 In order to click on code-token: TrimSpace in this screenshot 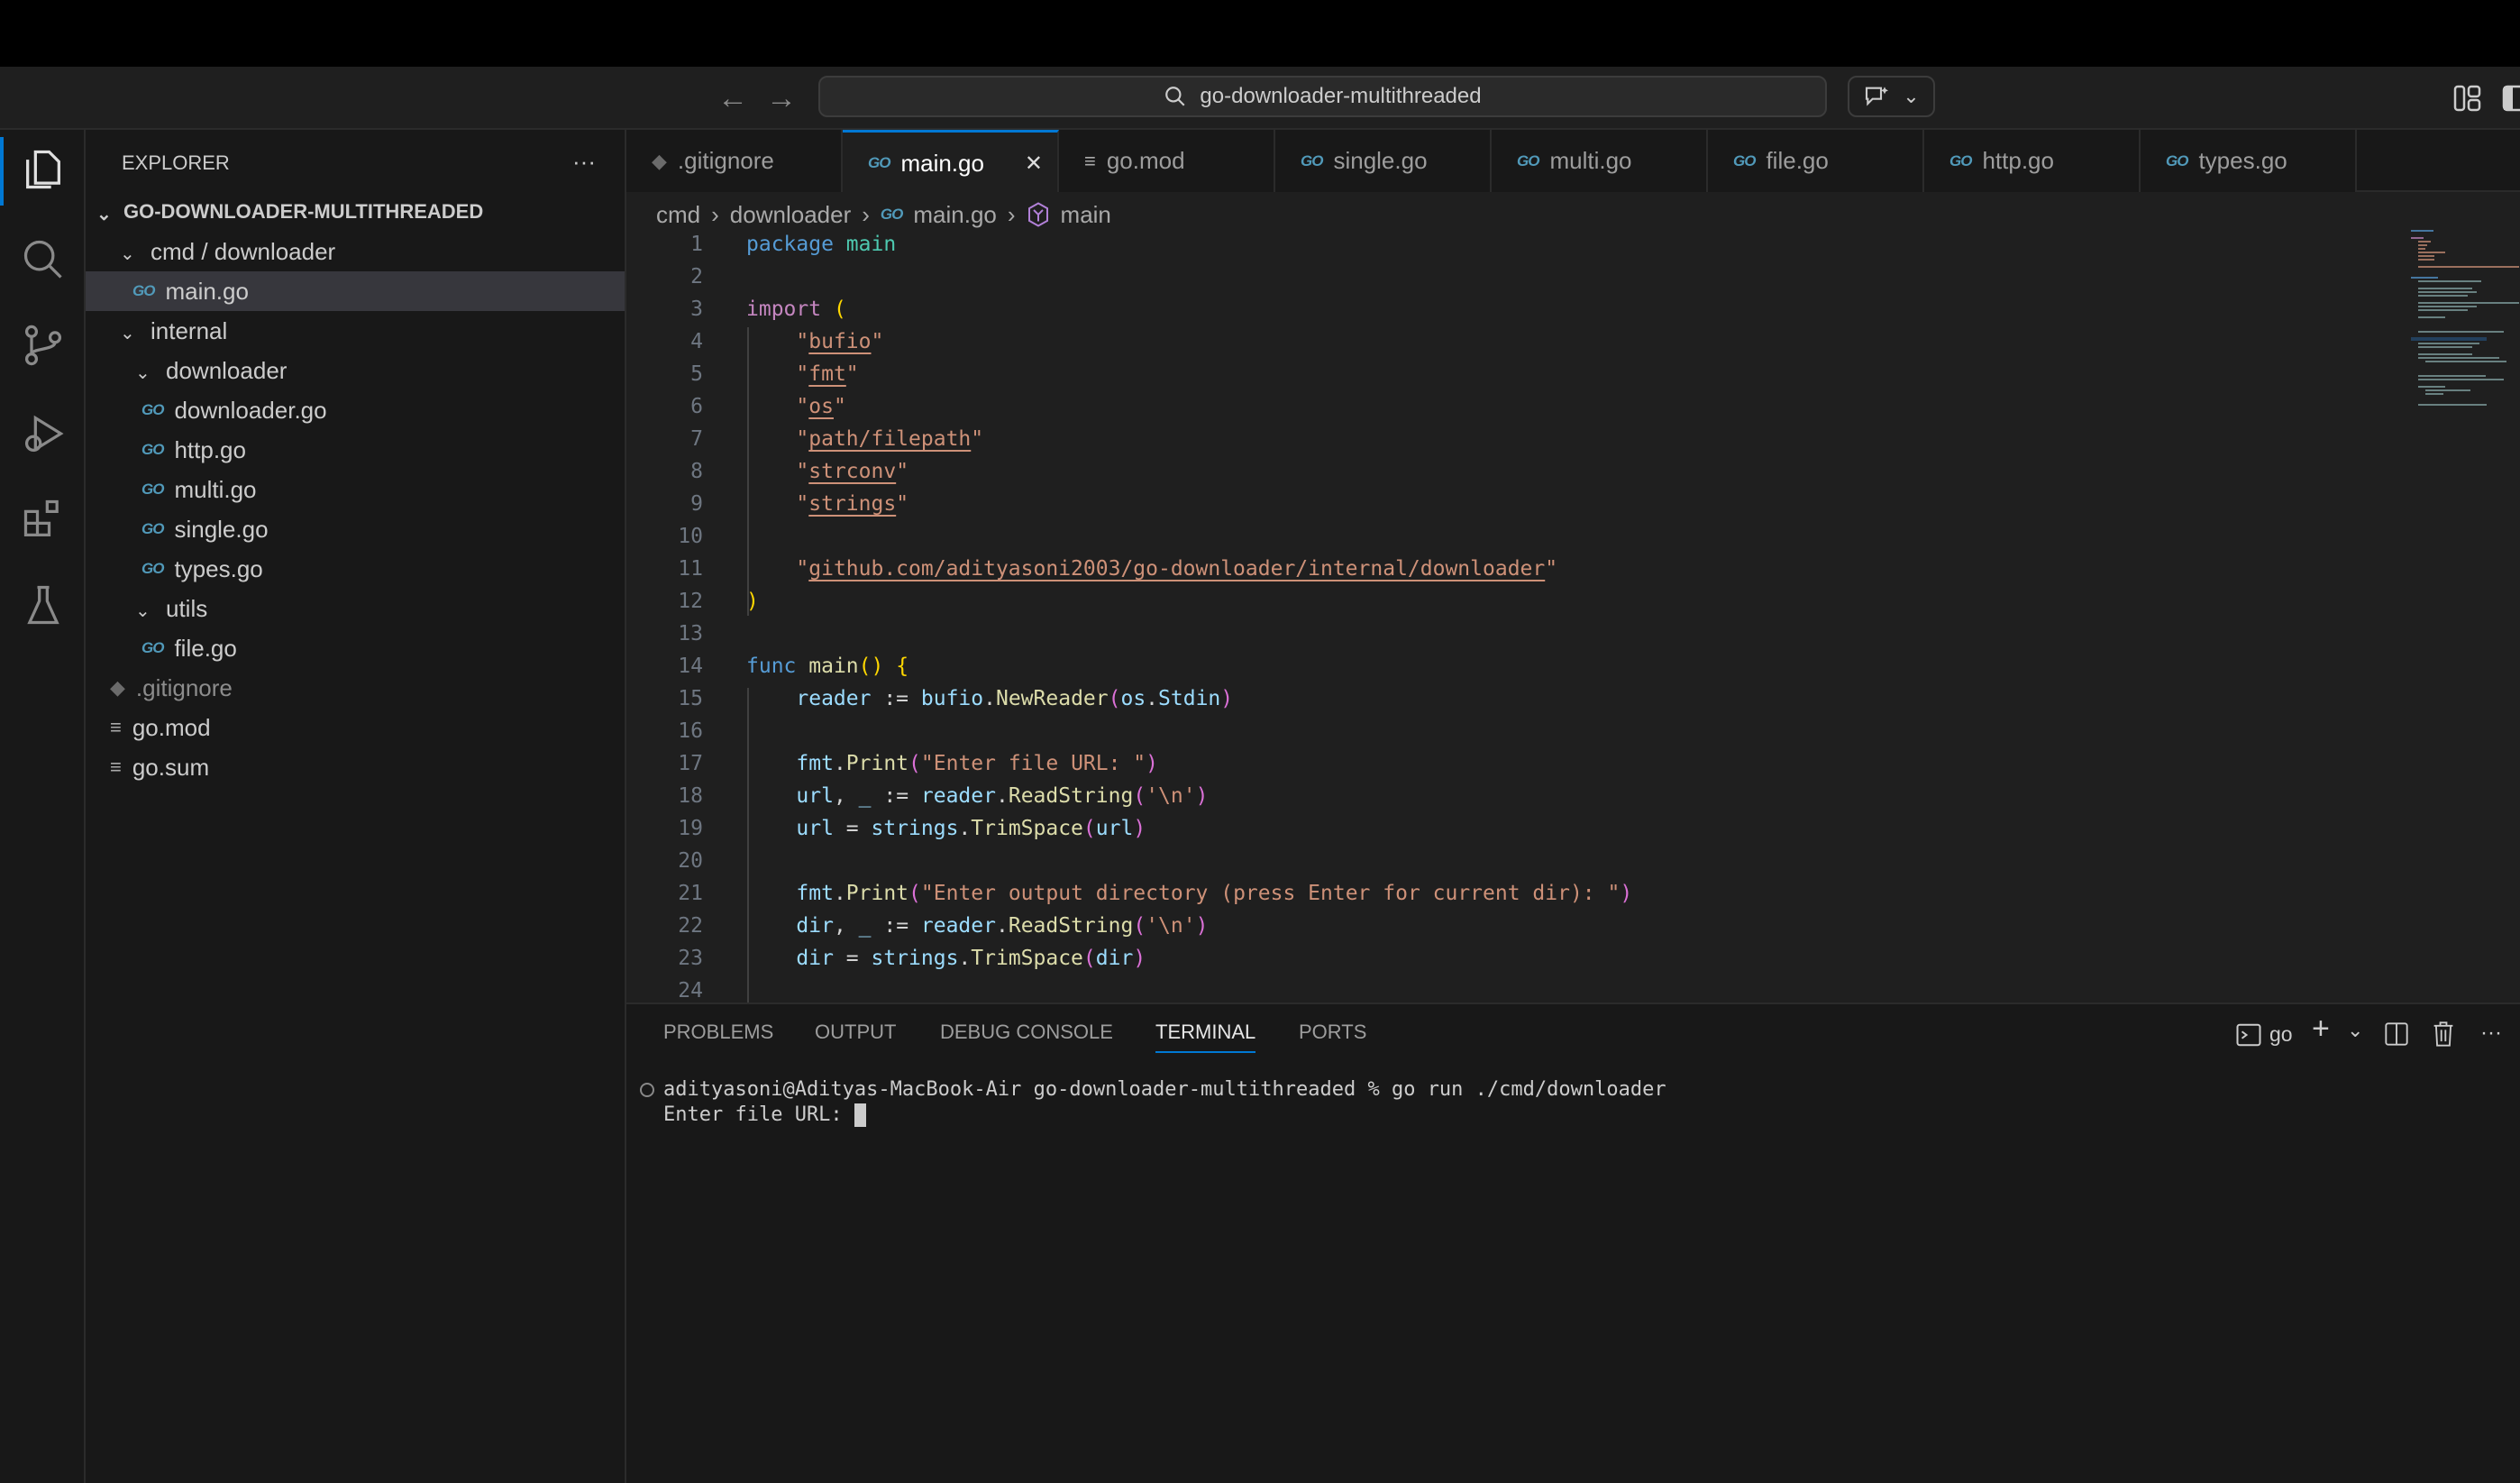, I will do `click(1027, 828)`.